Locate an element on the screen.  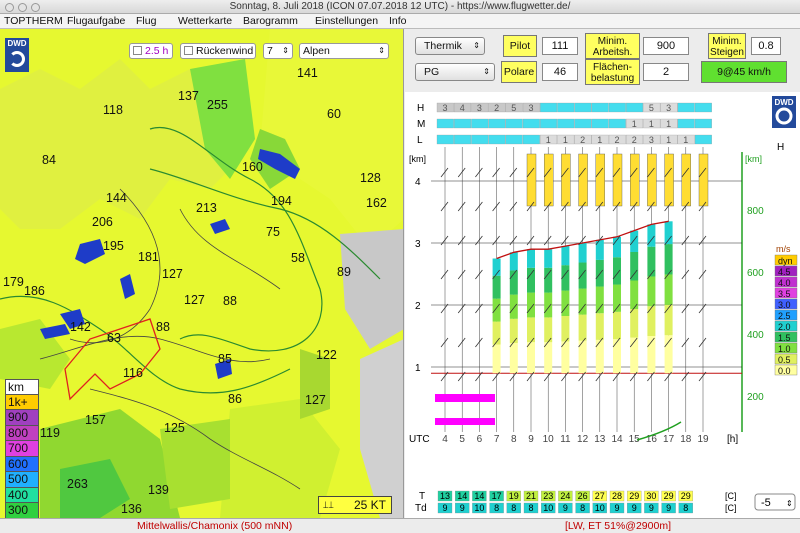
x-tick: 5 is located at coordinates (462, 439).